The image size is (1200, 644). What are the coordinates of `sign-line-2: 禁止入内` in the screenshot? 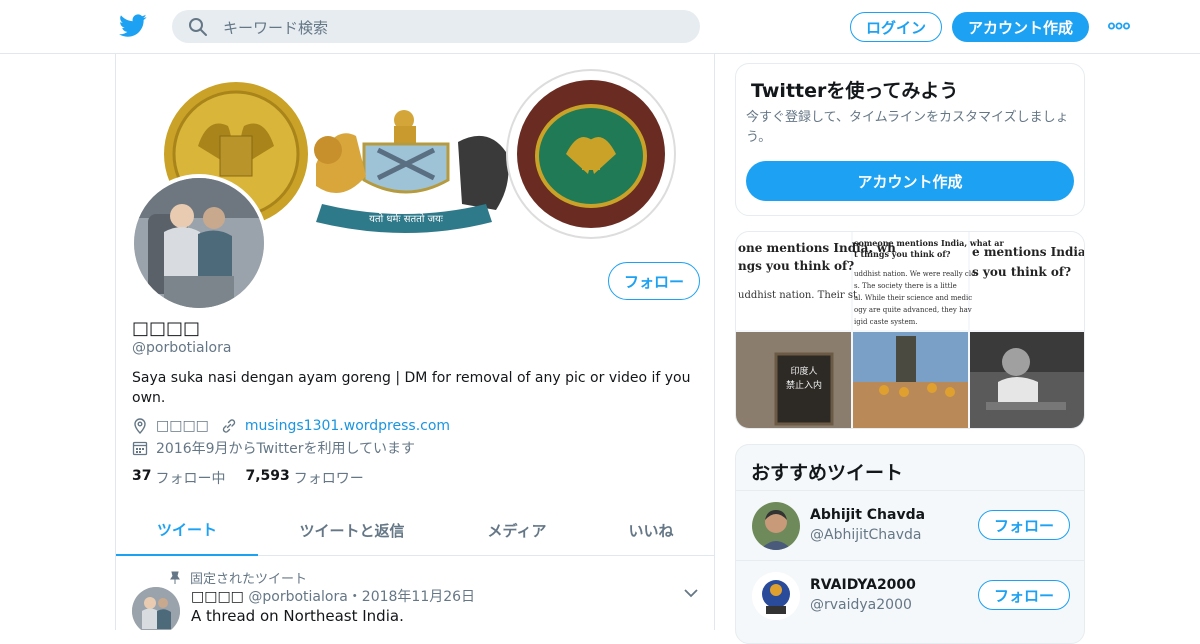 It's located at (804, 385).